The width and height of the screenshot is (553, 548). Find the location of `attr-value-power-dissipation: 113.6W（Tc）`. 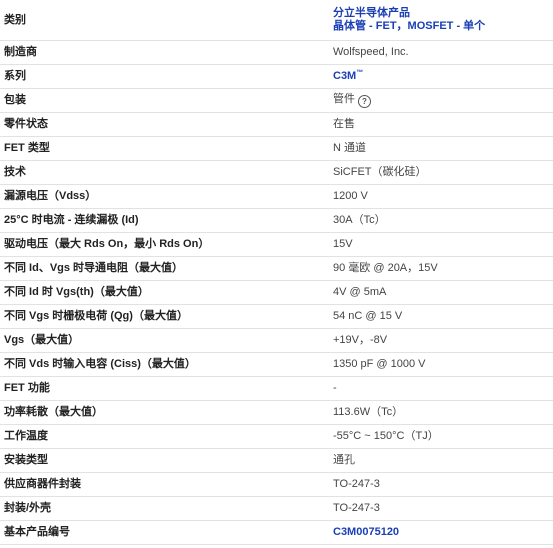

attr-value-power-dissipation: 113.6W（Tc） is located at coordinates (441, 412).